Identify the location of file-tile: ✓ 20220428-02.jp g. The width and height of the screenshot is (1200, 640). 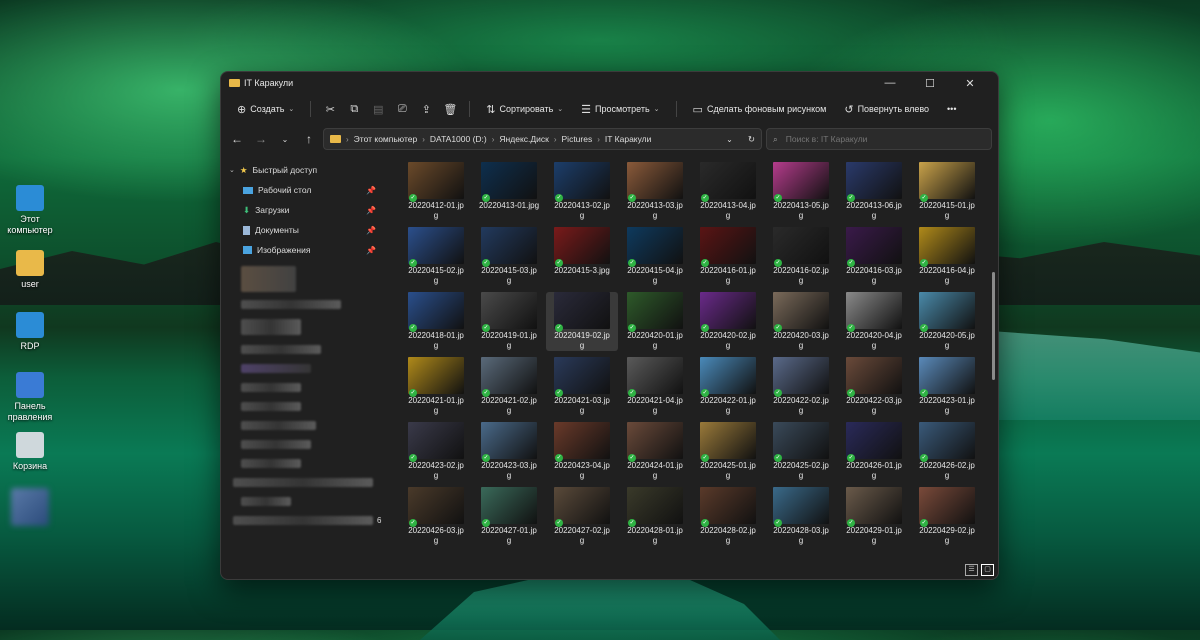
(728, 516).